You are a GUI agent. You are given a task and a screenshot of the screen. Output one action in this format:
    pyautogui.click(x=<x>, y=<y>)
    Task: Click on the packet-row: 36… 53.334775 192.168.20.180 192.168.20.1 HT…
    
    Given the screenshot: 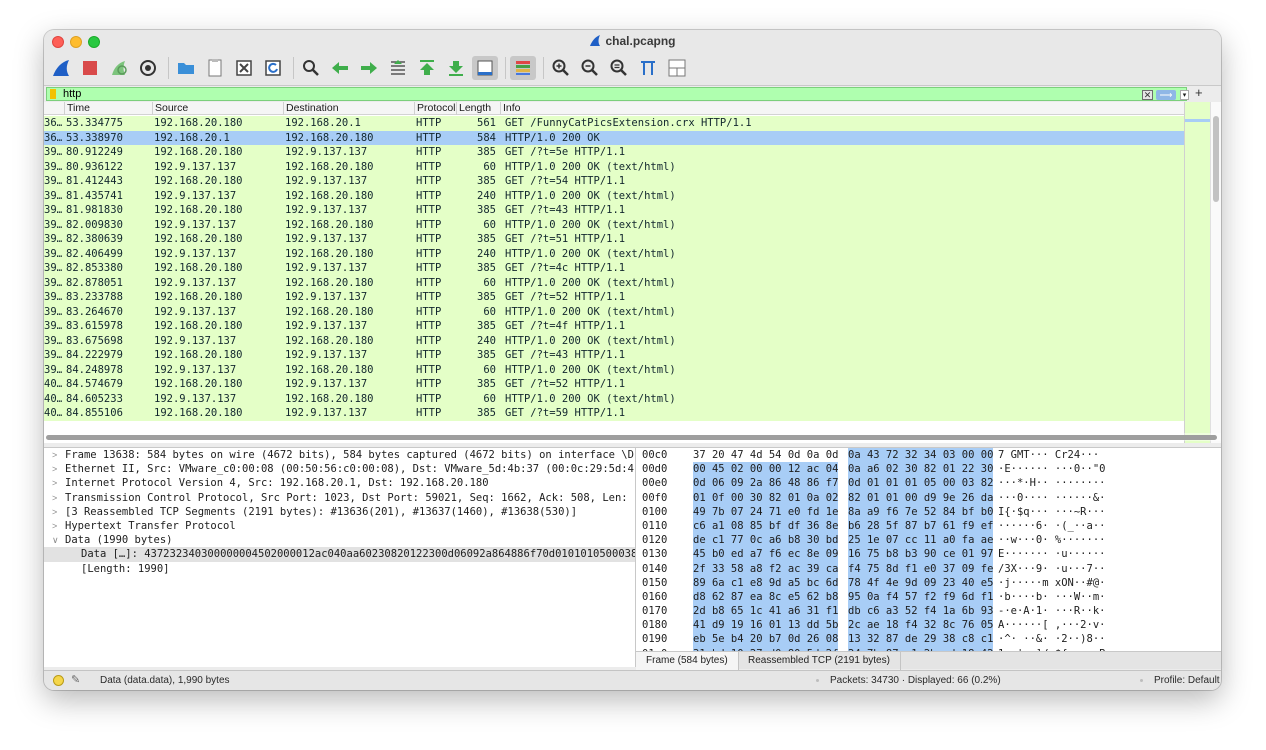 What is the action you would take?
    pyautogui.click(x=614, y=123)
    